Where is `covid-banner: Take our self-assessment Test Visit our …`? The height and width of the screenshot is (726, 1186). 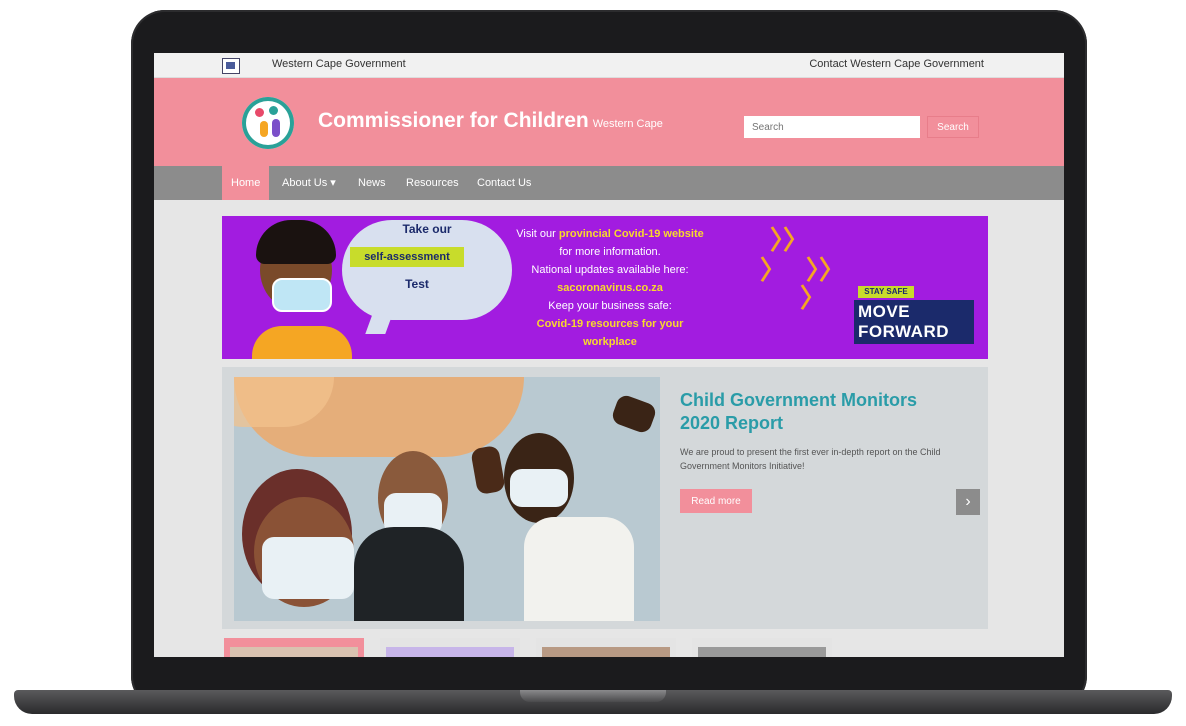 covid-banner: Take our self-assessment Test Visit our … is located at coordinates (605, 287).